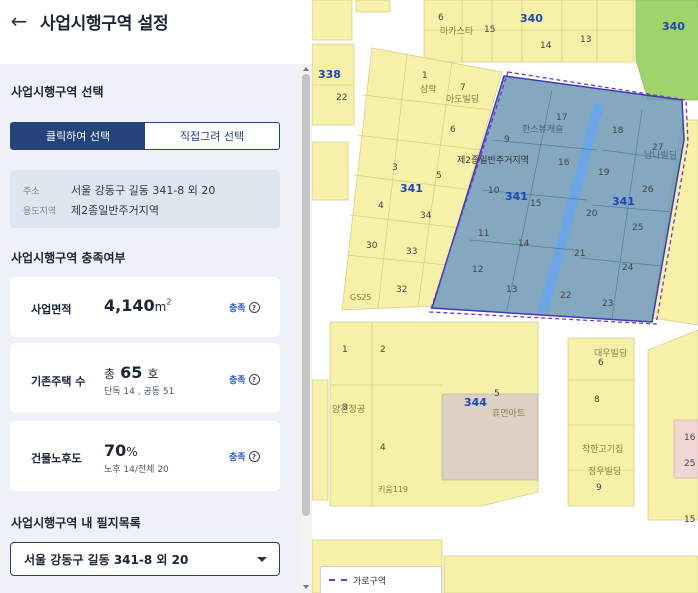 This screenshot has width=698, height=593. Describe the element at coordinates (51, 309) in the screenshot. I see `area-label: 사업면적` at that location.